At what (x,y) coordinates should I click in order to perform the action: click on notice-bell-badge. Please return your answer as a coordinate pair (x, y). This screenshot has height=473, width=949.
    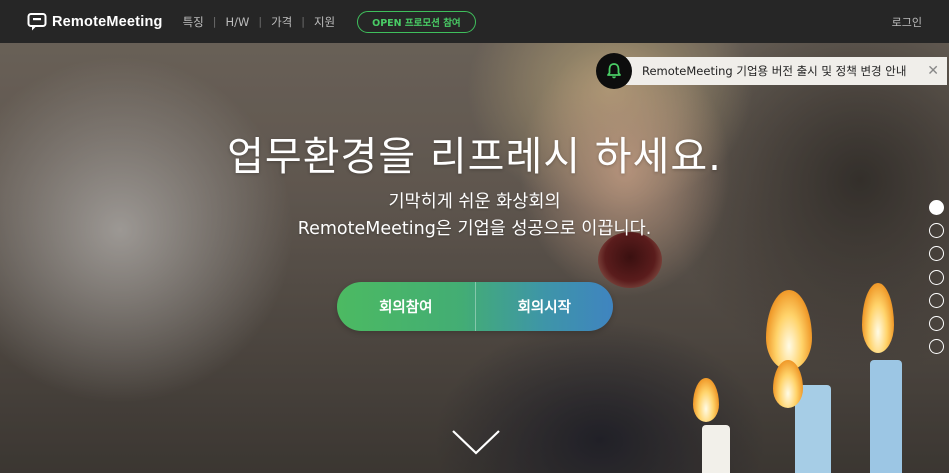
    Looking at the image, I should click on (614, 71).